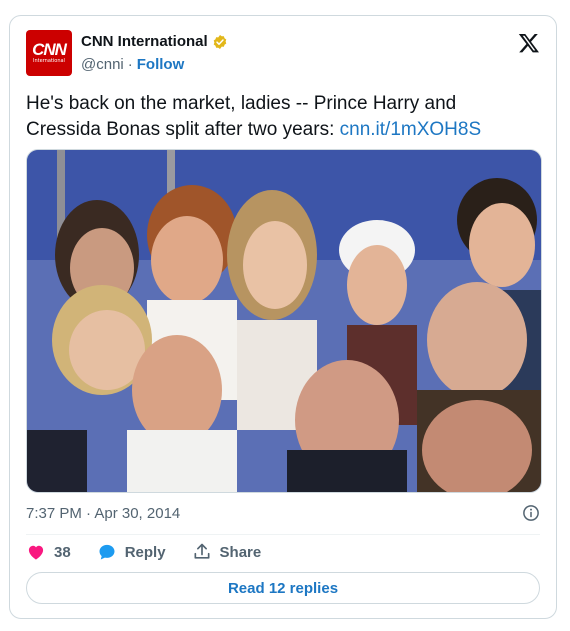  I want to click on reply-label: Reply, so click(145, 552).